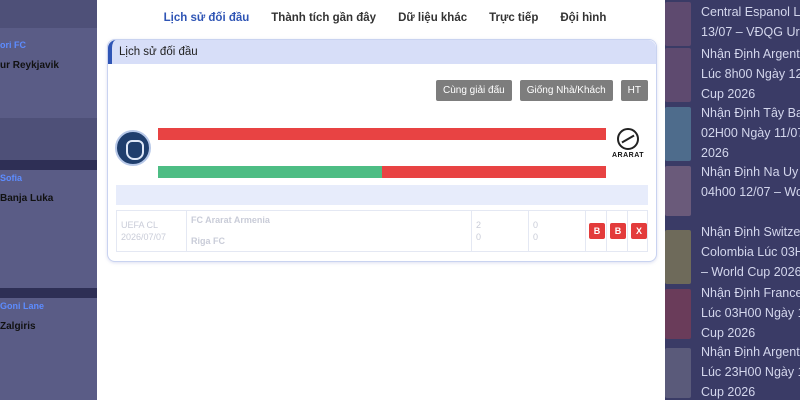 The height and width of the screenshot is (400, 800). I want to click on filter-buttons: Cùng giải đấu Giống Nhà/Khách HT, so click(541, 90).